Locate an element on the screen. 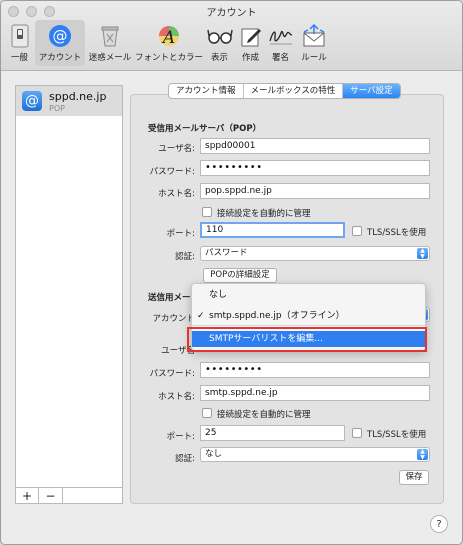 This screenshot has width=463, height=545. toolbar-composing: 作成 is located at coordinates (250, 43).